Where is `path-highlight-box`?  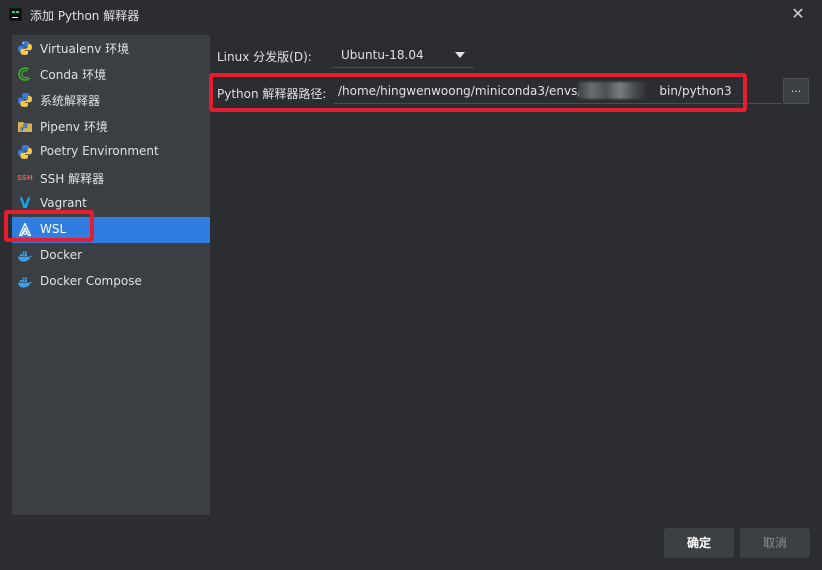 path-highlight-box is located at coordinates (478, 92).